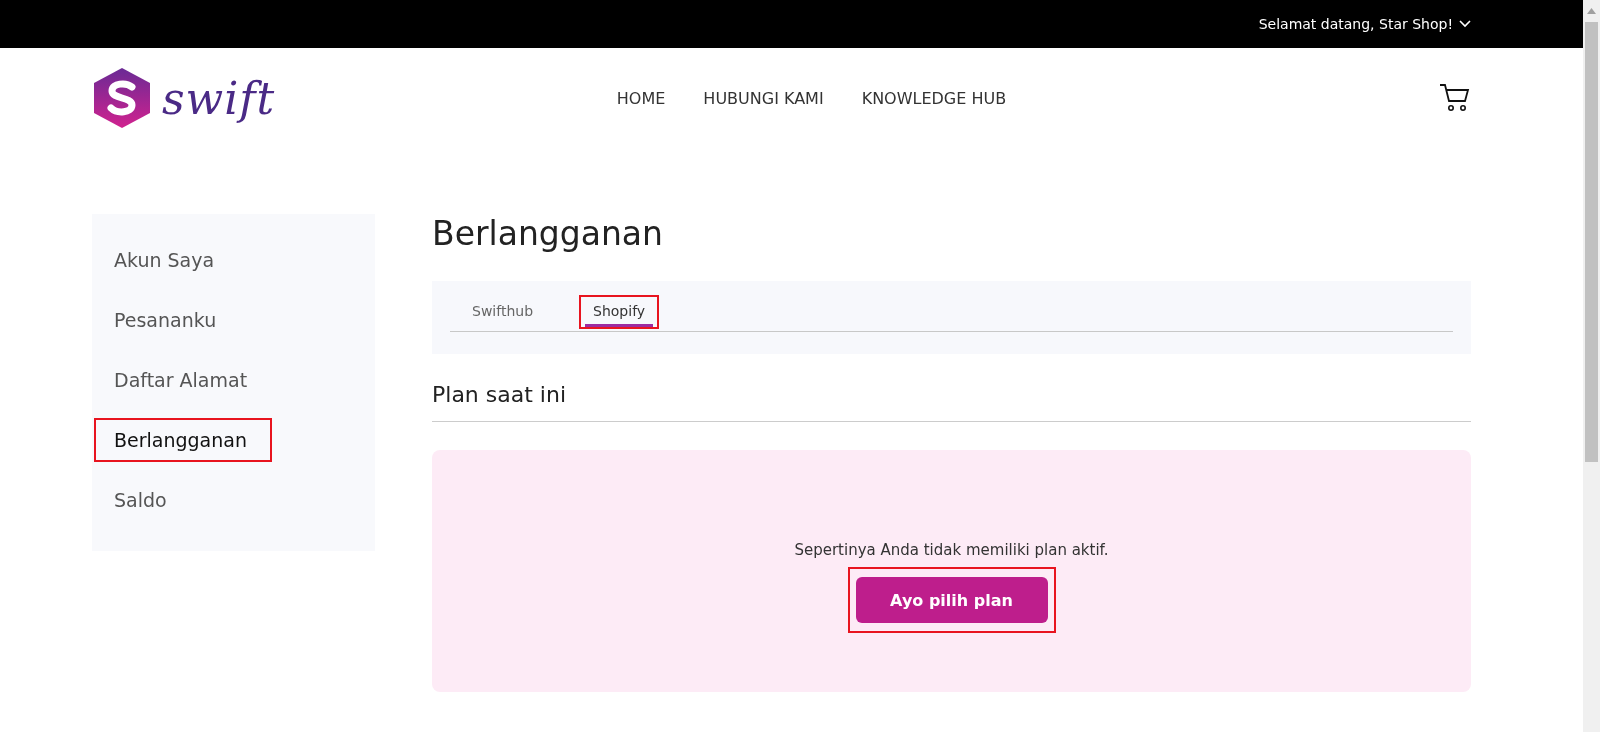 The image size is (1600, 732). What do you see at coordinates (1364, 24) in the screenshot?
I see `greeting-menu: Selamat datang, Star Shop!` at bounding box center [1364, 24].